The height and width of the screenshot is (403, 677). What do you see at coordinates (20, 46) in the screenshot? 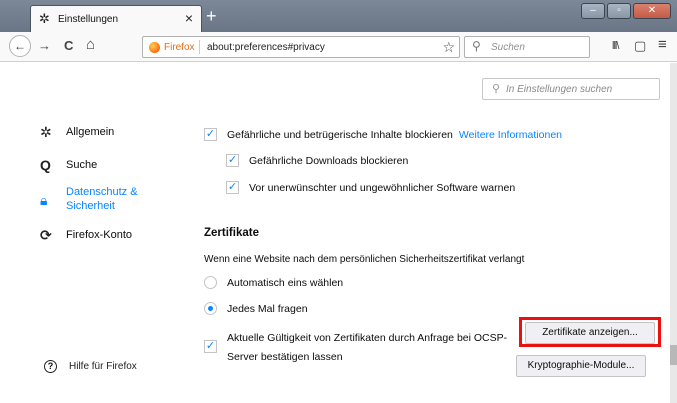
I see `back-button: ←` at bounding box center [20, 46].